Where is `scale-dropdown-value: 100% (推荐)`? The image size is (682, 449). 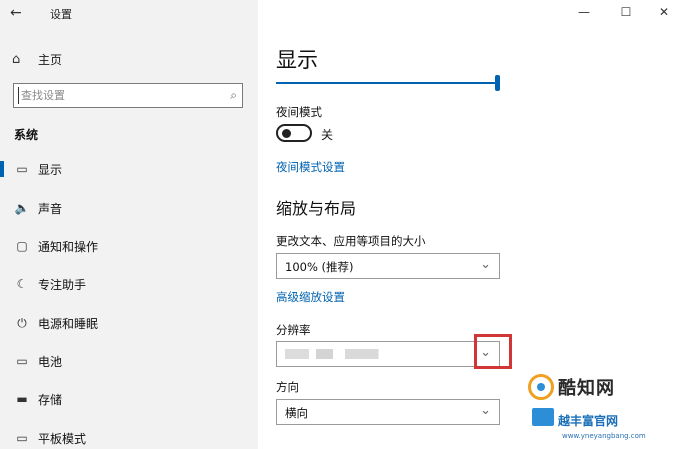
scale-dropdown-value: 100% (推荐) is located at coordinates (319, 267).